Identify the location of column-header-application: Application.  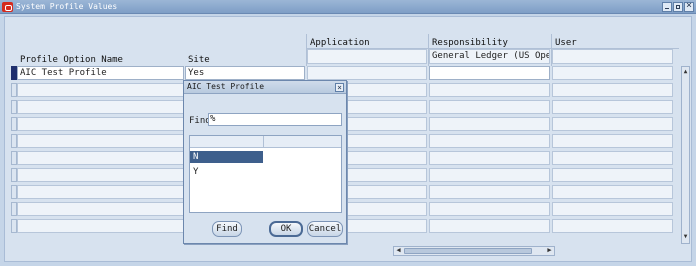
(340, 43).